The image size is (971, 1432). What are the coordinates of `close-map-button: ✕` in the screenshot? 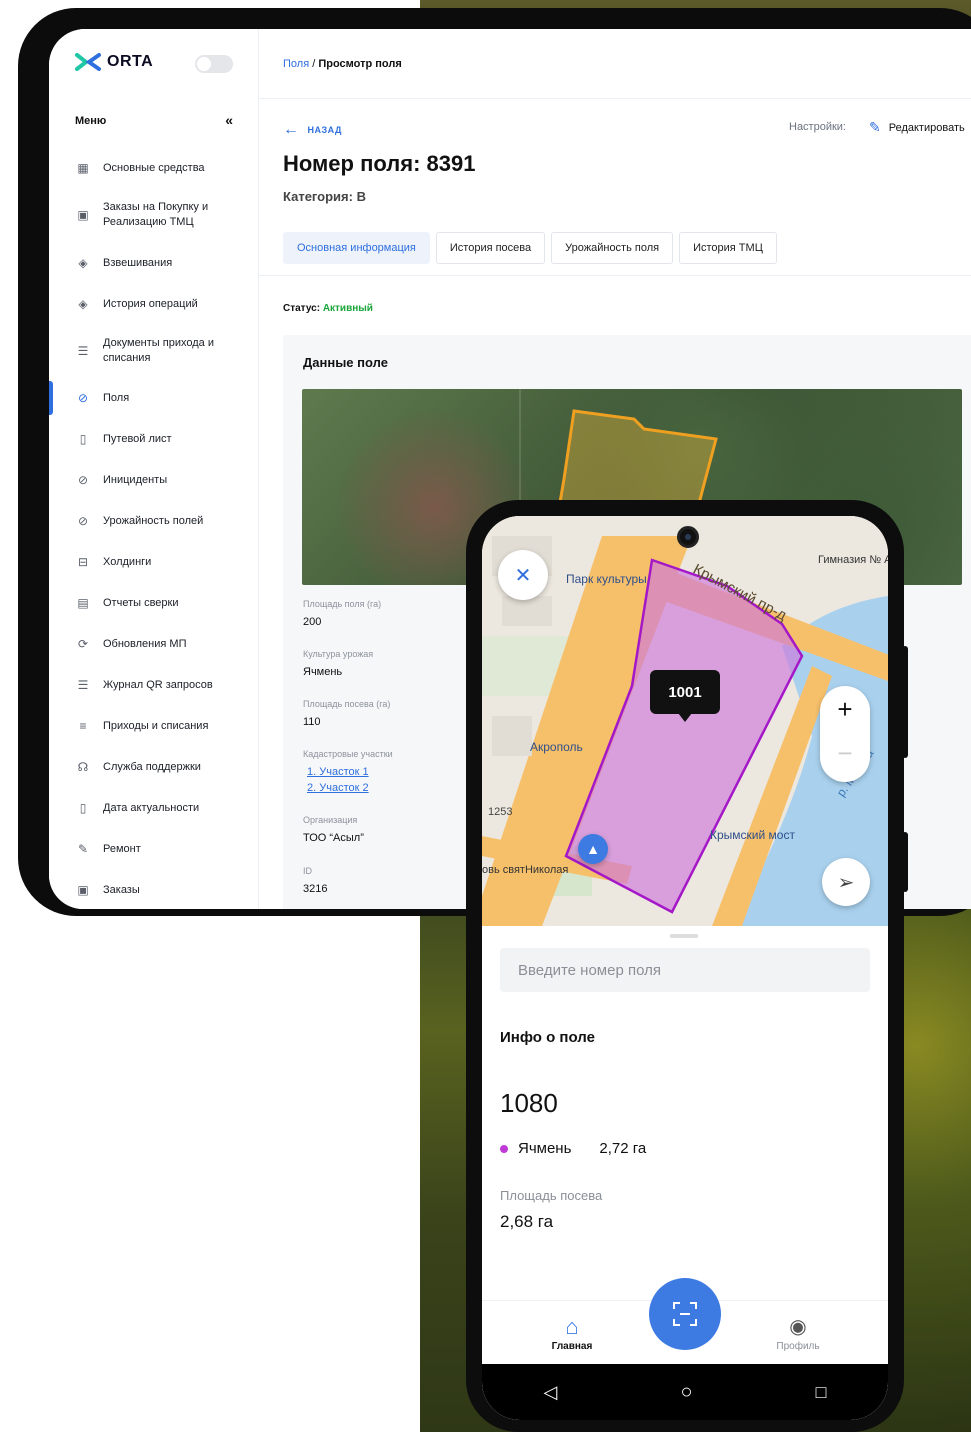 It's located at (523, 575).